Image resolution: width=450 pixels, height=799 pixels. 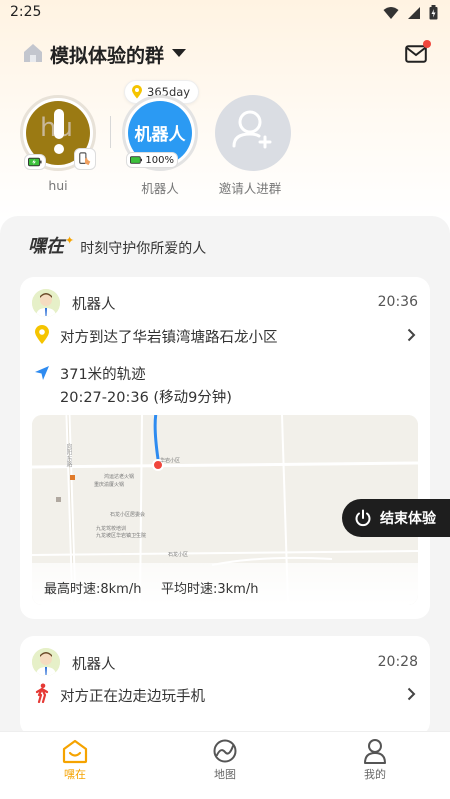 I want to click on track-time: 20:27-20:36 (移动9分钟), so click(x=146, y=398).